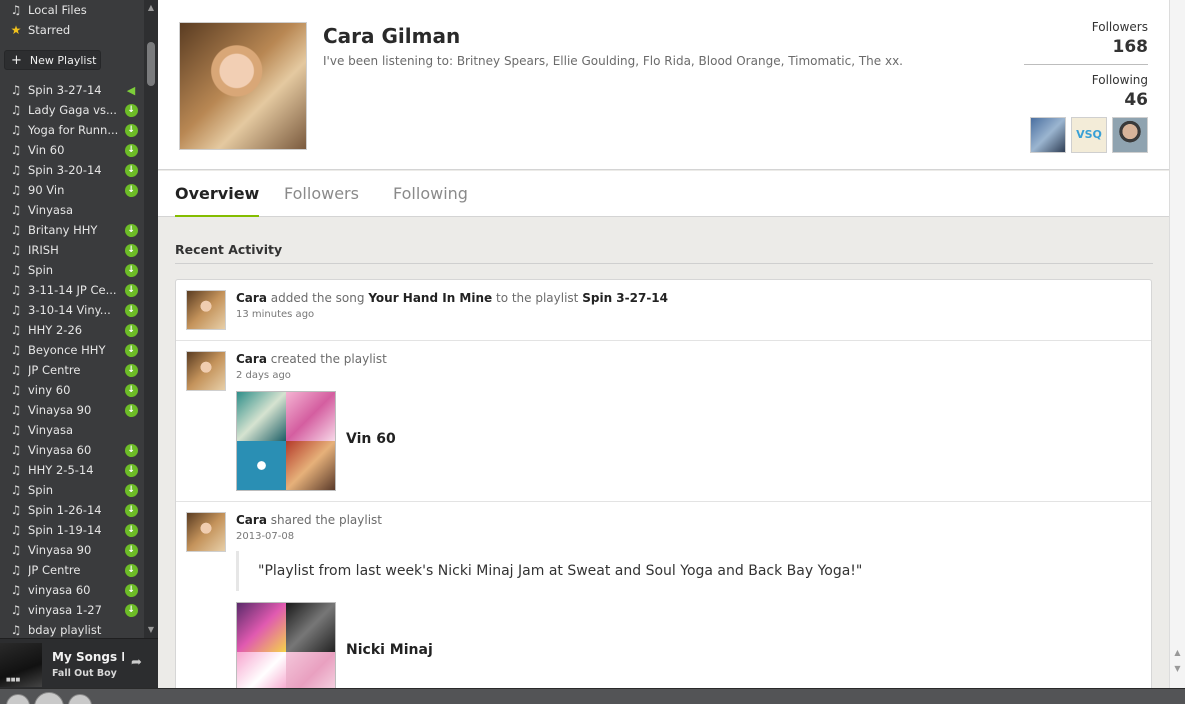 Image resolution: width=1185 pixels, height=704 pixels. What do you see at coordinates (72, 470) in the screenshot?
I see `sidebar-item-playlist: ♫ HHY 2-5-14 ↓` at bounding box center [72, 470].